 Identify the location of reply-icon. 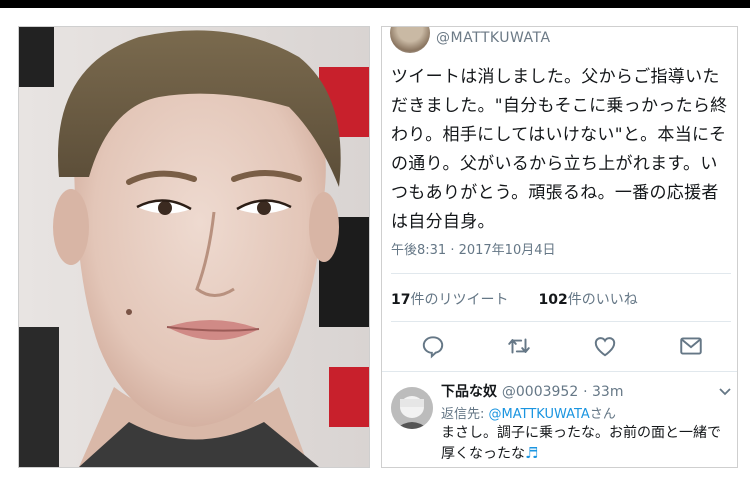
(433, 347).